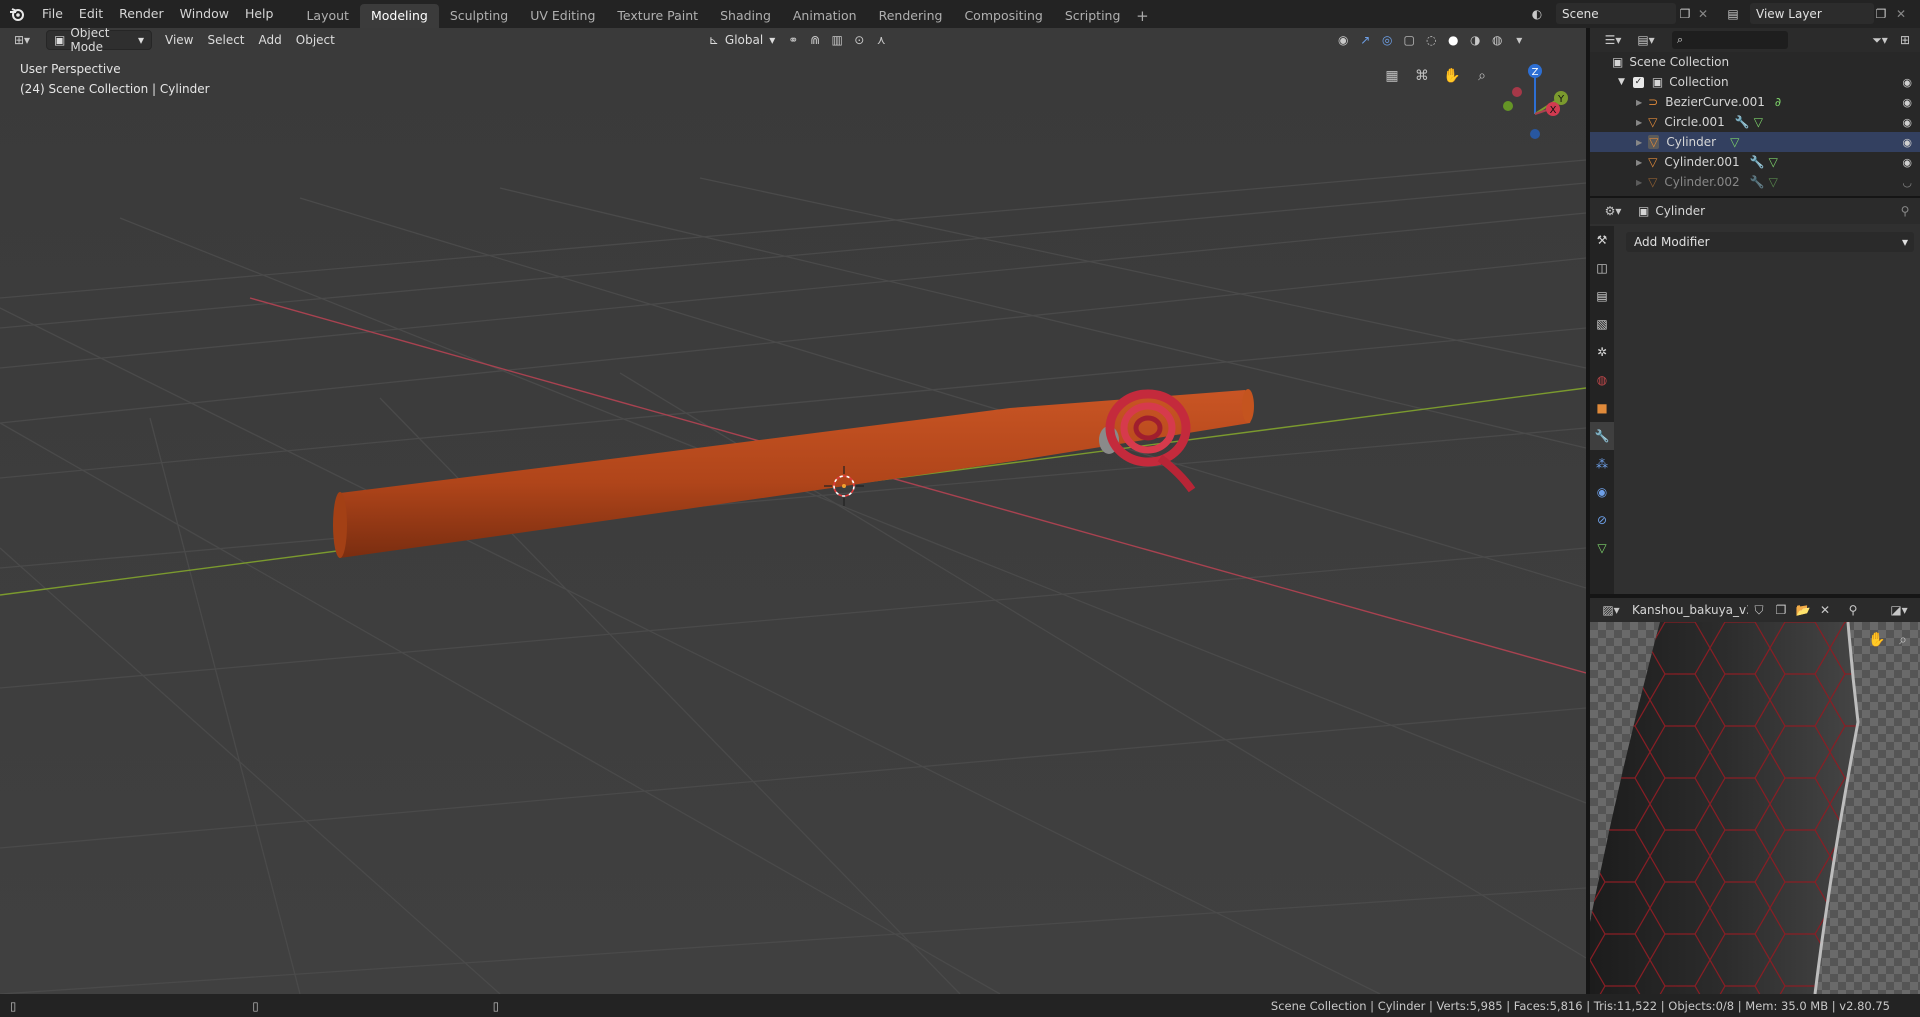  Describe the element at coordinates (1899, 610) in the screenshot. I see `display-channels-icon: ◪▾` at that location.